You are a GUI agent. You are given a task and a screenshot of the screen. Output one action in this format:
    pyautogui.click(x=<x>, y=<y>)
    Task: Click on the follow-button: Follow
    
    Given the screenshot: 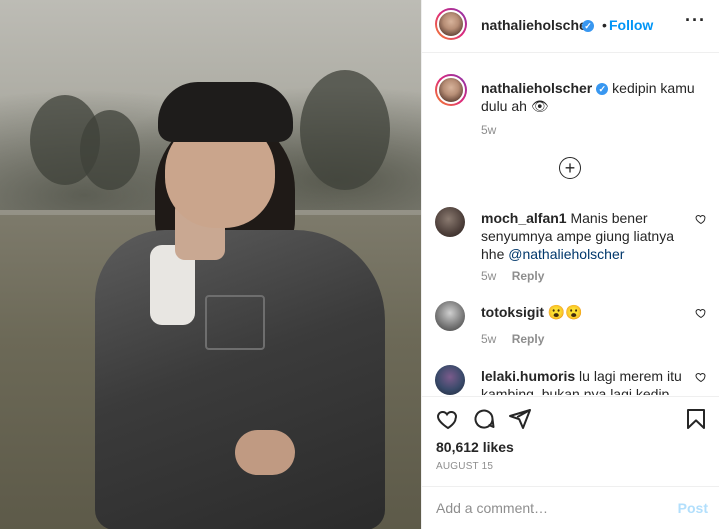 What is the action you would take?
    pyautogui.click(x=631, y=25)
    